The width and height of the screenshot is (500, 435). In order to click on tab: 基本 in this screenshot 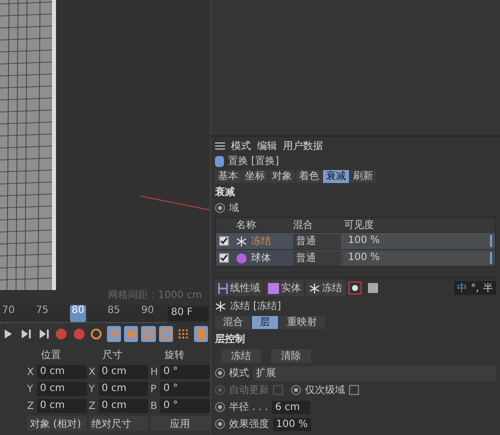, I will do `click(228, 176)`.